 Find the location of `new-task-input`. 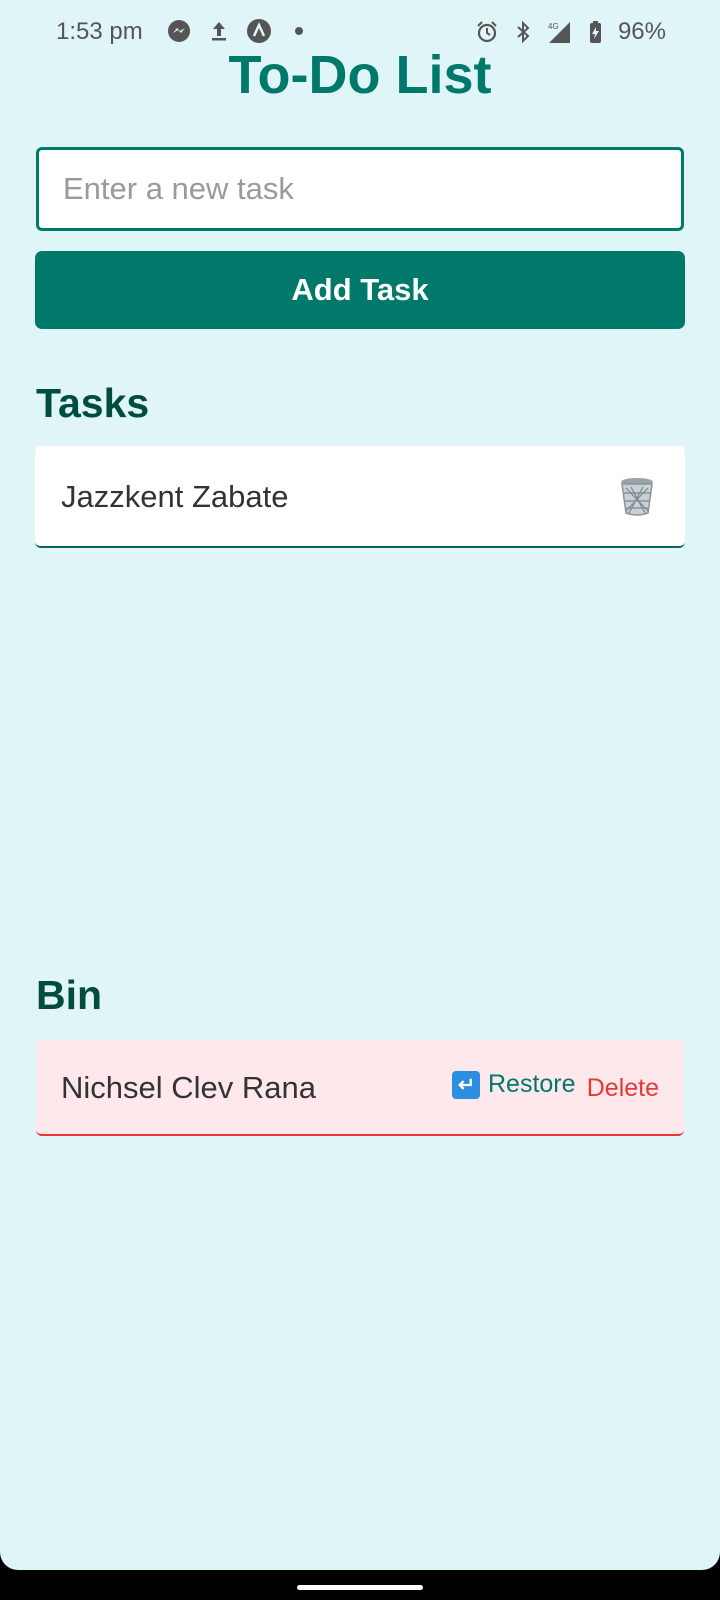

new-task-input is located at coordinates (360, 189).